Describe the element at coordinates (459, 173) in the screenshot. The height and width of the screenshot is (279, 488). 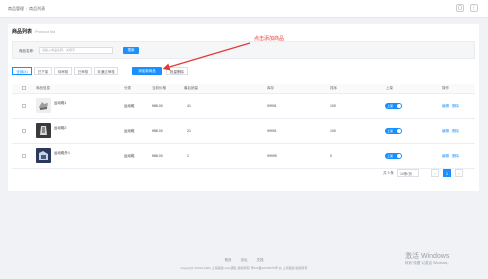
I see `next-page-button: ›` at that location.